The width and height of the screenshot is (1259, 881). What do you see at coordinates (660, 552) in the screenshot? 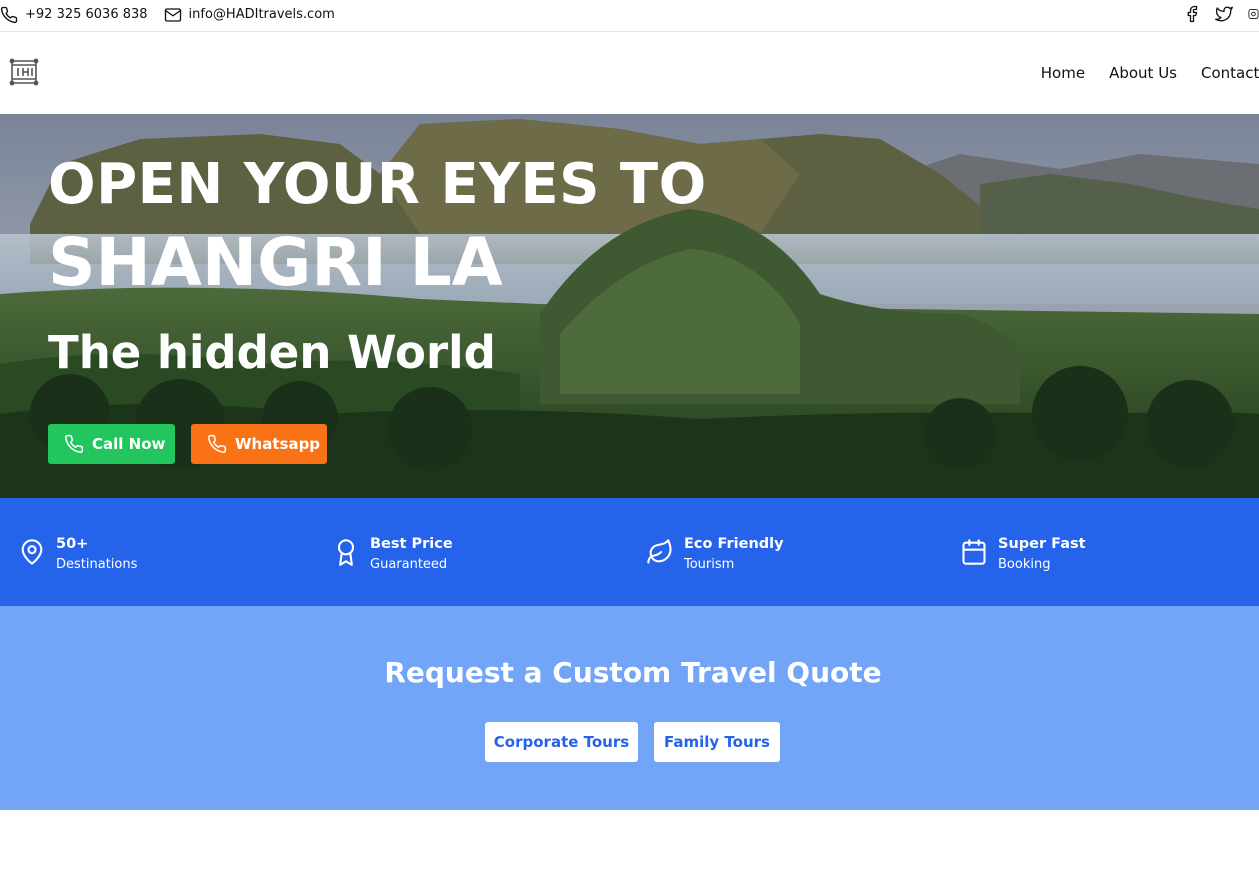
I see `leaf-icon` at bounding box center [660, 552].